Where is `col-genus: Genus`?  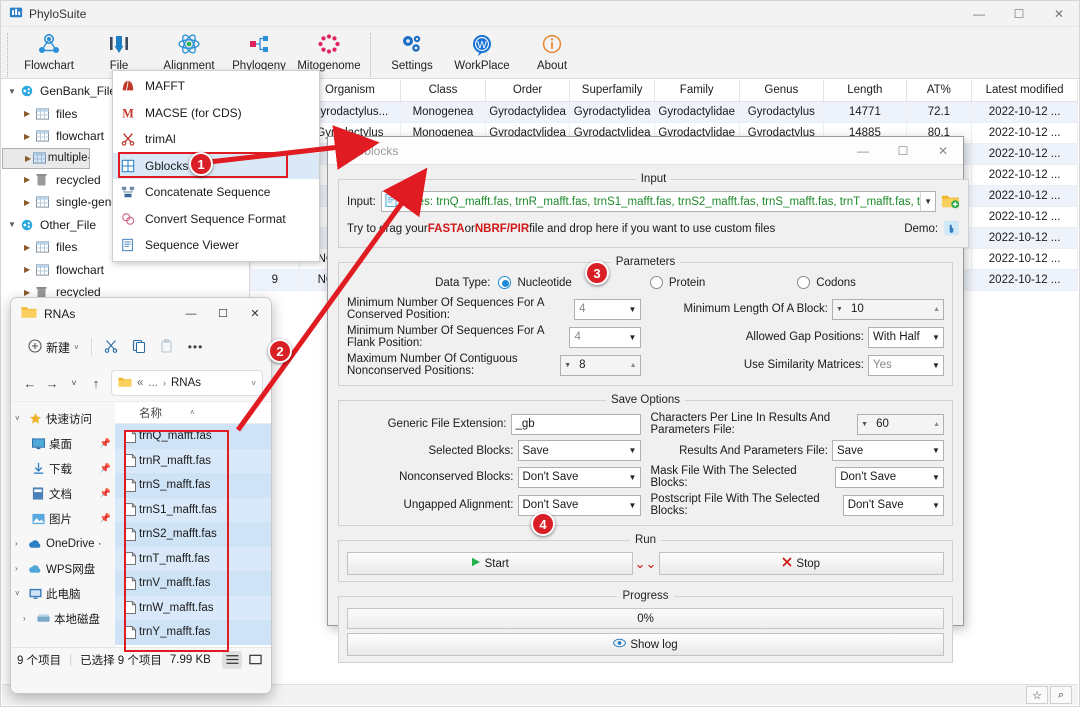
col-genus: Genus is located at coordinates (781, 91).